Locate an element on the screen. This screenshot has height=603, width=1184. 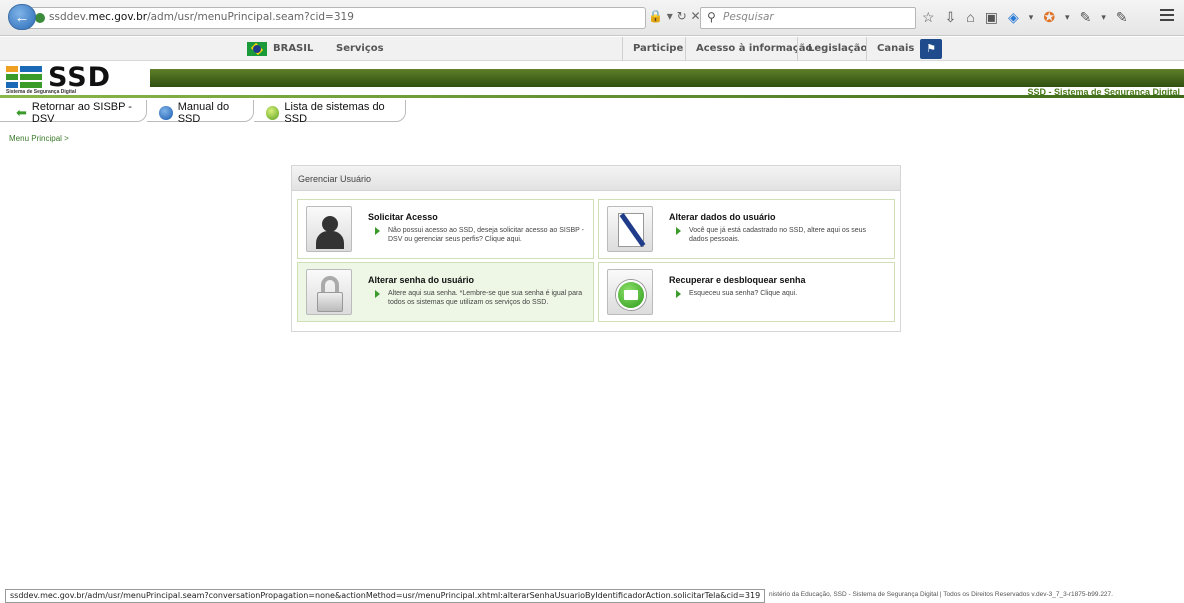
url-tools: 🔒 ▾ ↻ ✕ is located at coordinates (674, 16).